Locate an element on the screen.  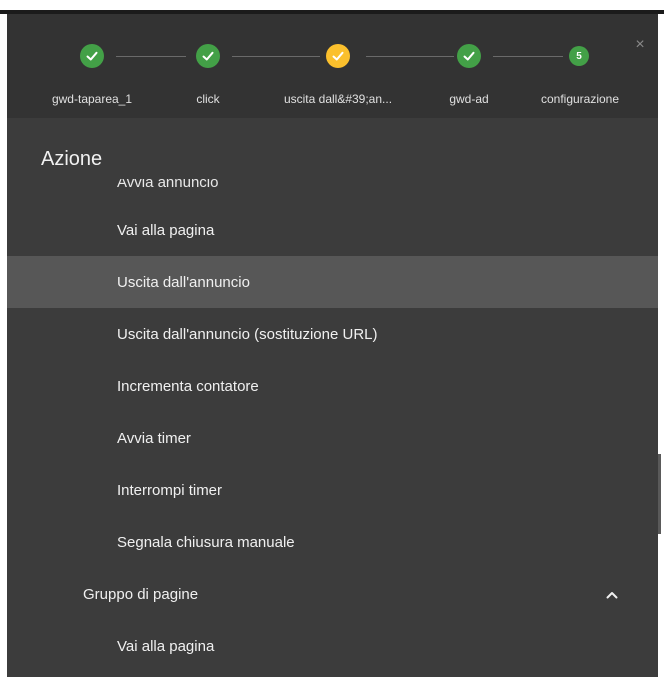
menu-item-avvia-timer: Avvia timer is located at coordinates (332, 438).